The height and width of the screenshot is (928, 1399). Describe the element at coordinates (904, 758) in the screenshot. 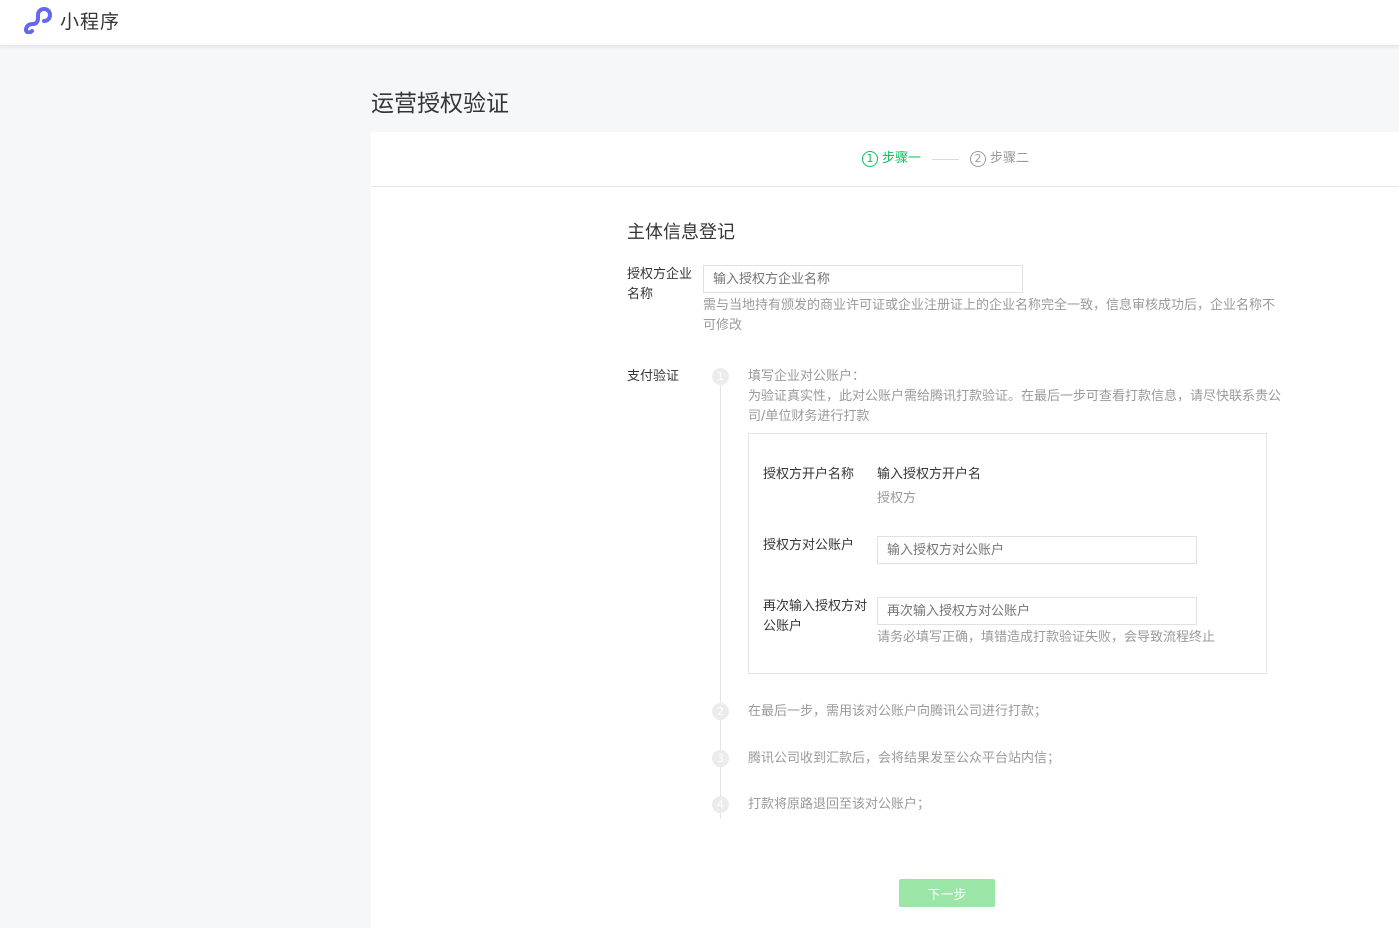

I see `timeline-step-3-text: 腾讯公司收到汇款后，会将结果发至公众平台站内信；` at that location.